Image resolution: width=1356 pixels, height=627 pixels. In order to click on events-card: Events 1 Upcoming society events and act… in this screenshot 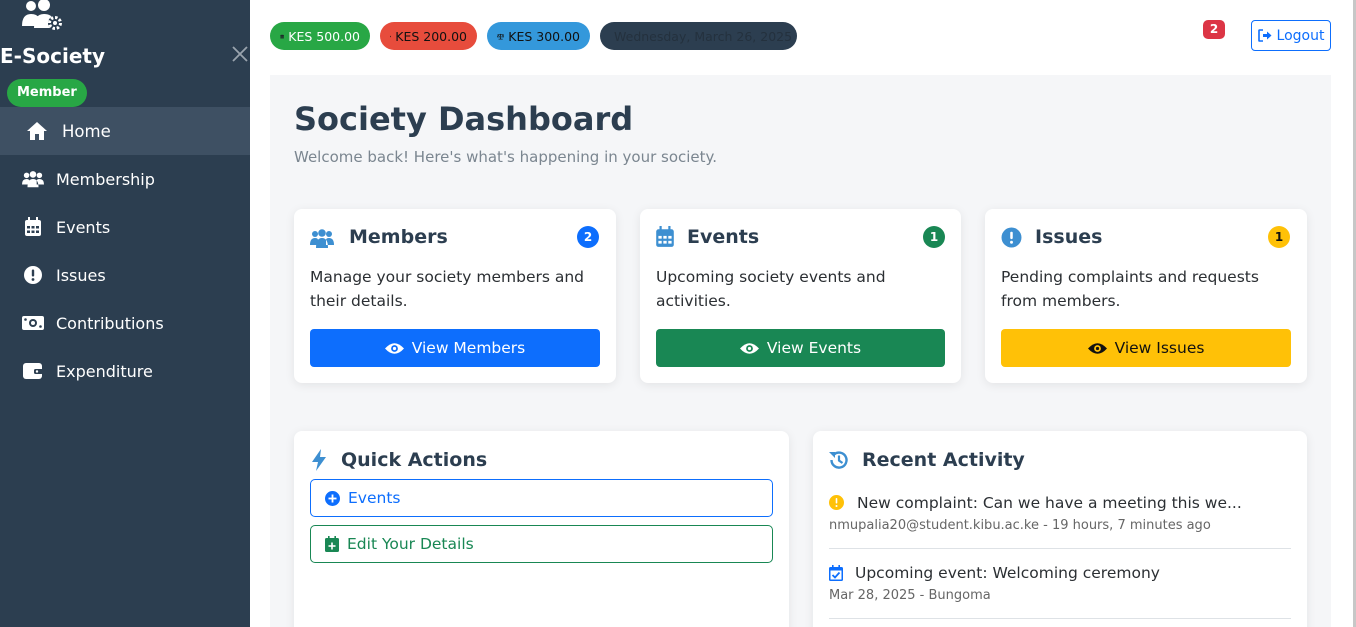, I will do `click(800, 296)`.